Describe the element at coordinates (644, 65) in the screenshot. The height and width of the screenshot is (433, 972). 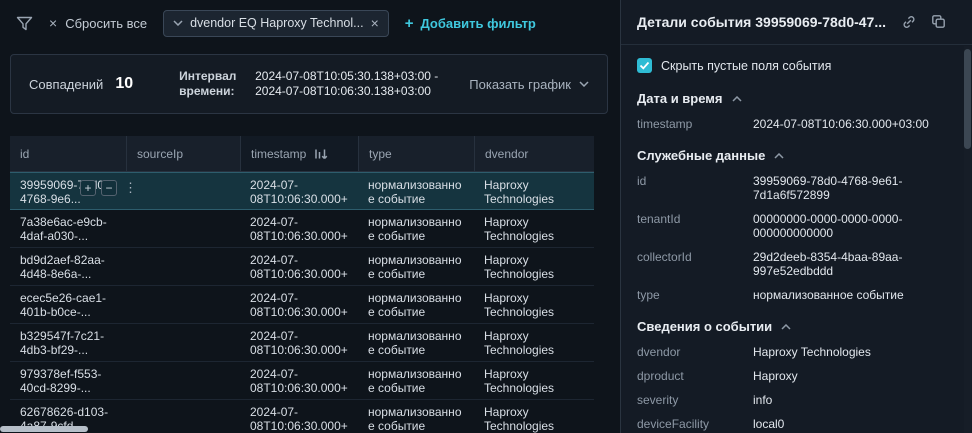
I see `checkbox-checked-icon` at that location.